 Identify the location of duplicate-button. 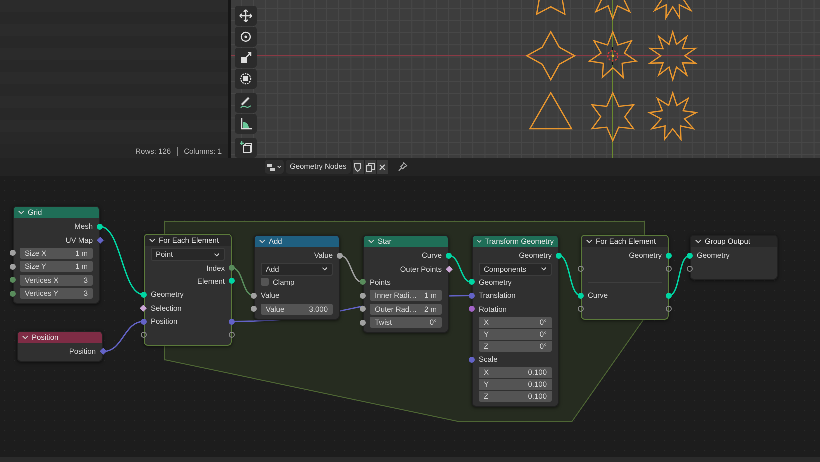
(370, 167).